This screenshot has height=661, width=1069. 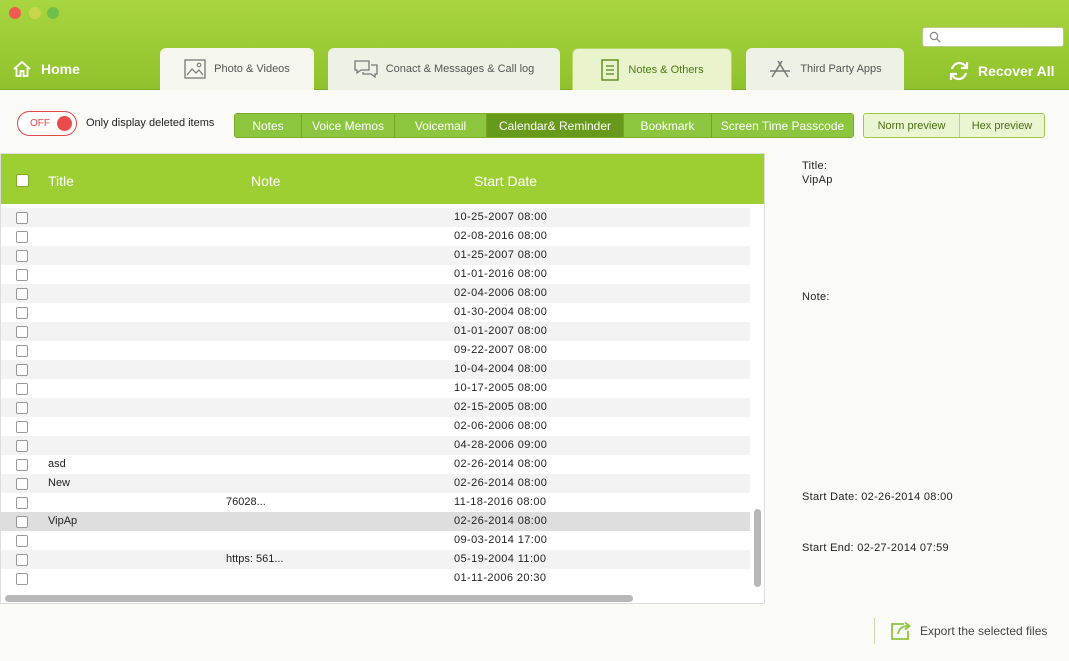 I want to click on search-icon, so click(x=935, y=37).